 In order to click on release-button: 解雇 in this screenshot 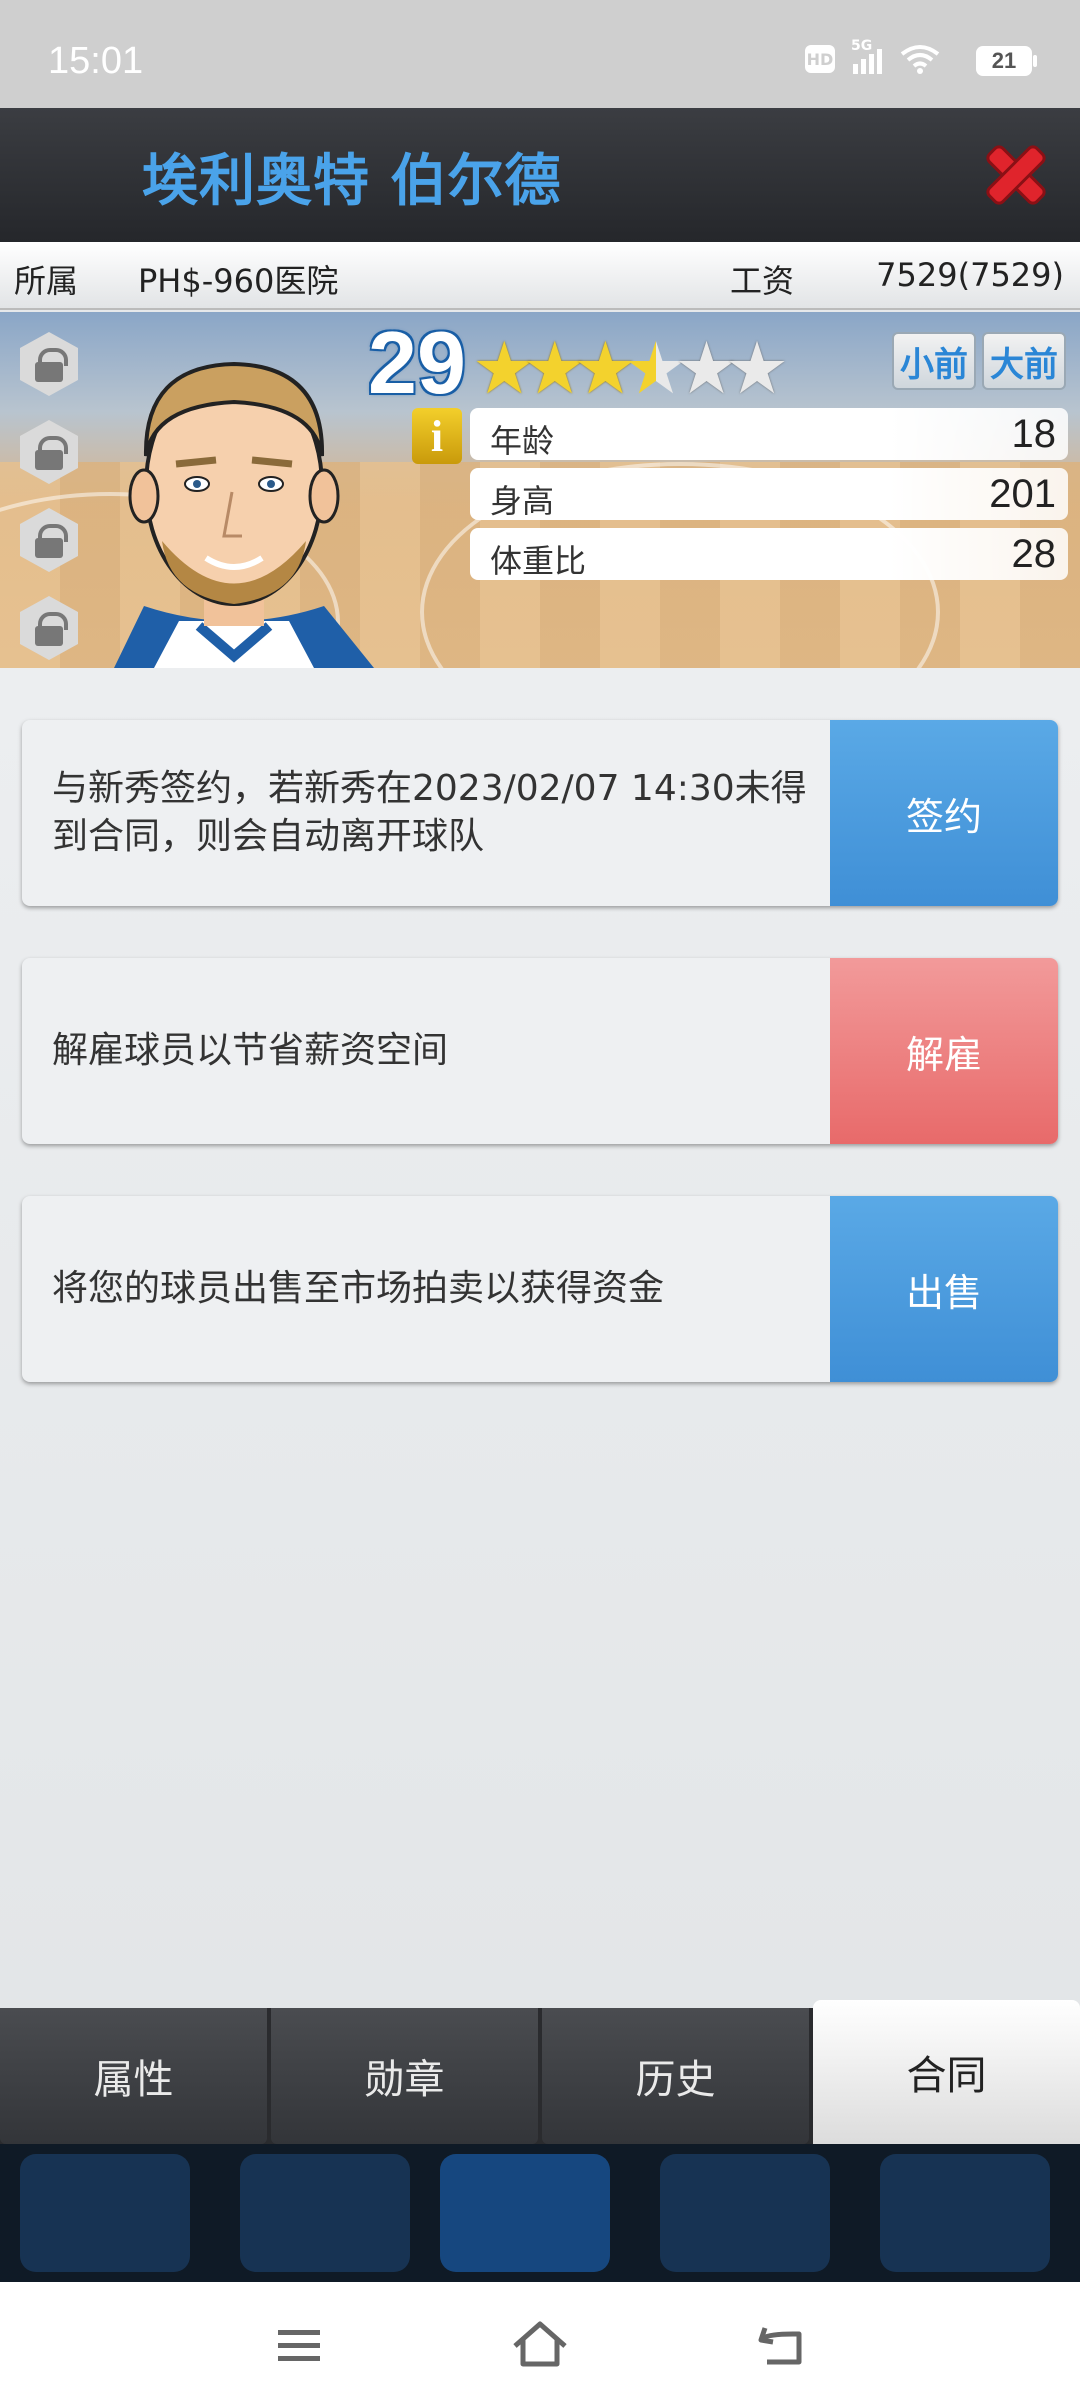, I will do `click(944, 1051)`.